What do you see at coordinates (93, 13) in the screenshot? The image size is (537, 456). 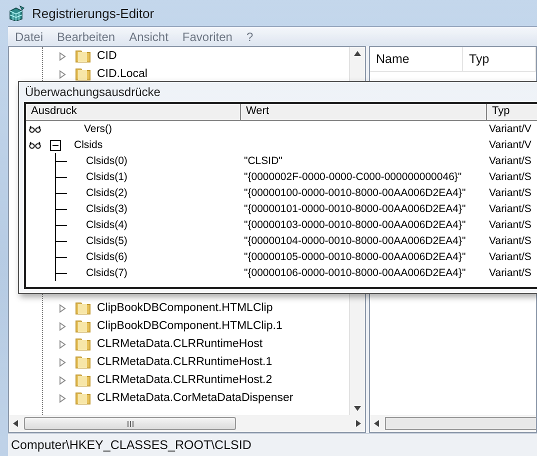 I see `window-title: Registrierungs-Editor` at bounding box center [93, 13].